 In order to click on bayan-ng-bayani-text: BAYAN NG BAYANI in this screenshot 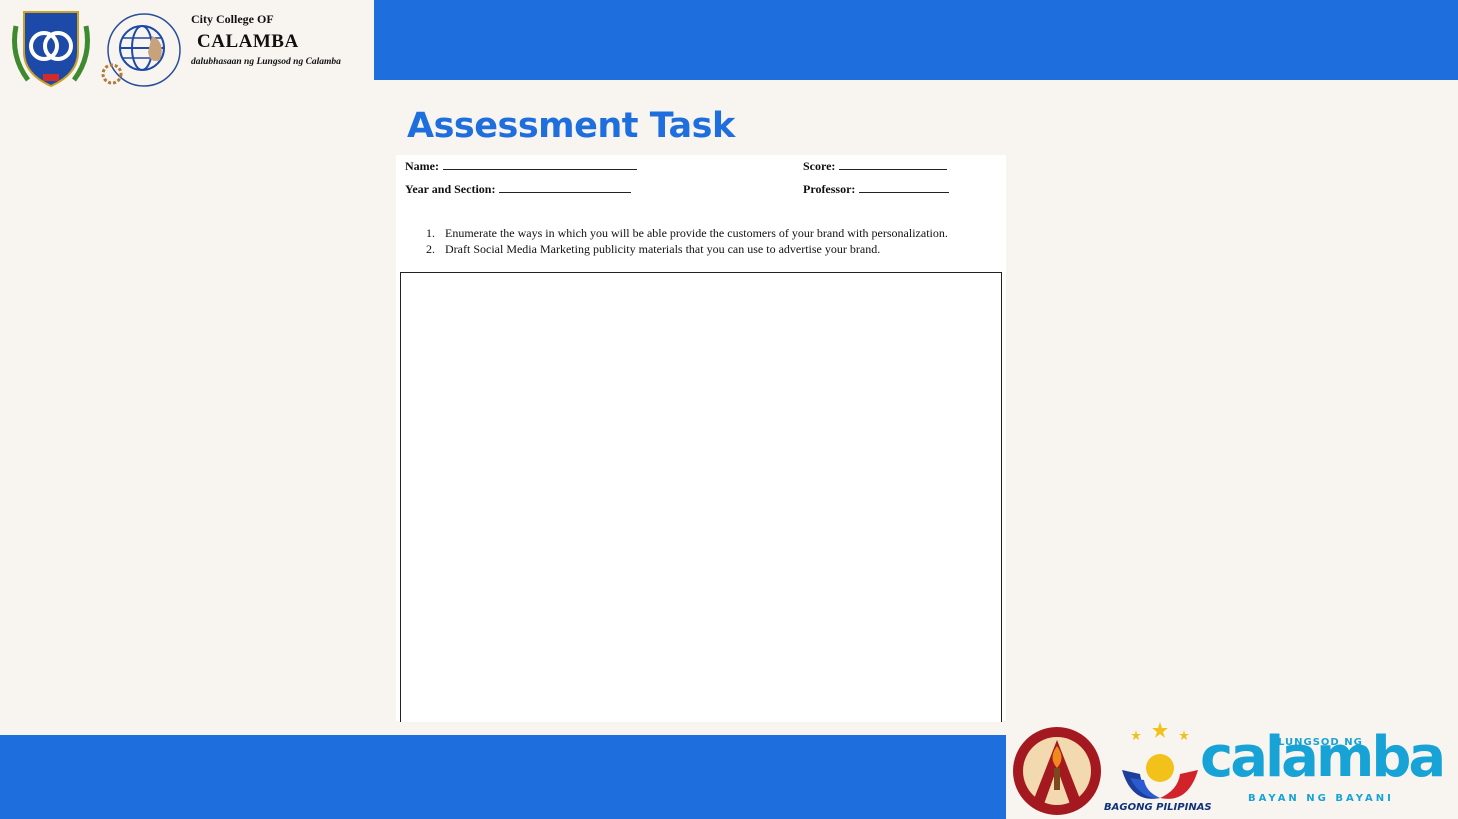, I will do `click(1321, 798)`.